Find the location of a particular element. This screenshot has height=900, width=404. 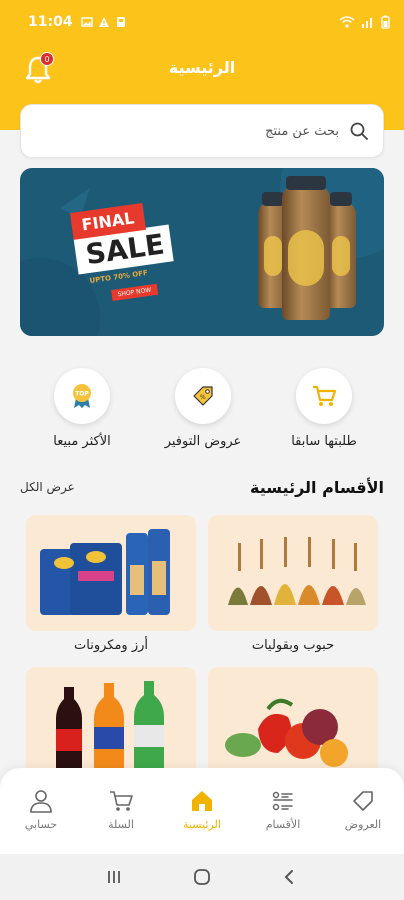

home-system-icon is located at coordinates (202, 877).